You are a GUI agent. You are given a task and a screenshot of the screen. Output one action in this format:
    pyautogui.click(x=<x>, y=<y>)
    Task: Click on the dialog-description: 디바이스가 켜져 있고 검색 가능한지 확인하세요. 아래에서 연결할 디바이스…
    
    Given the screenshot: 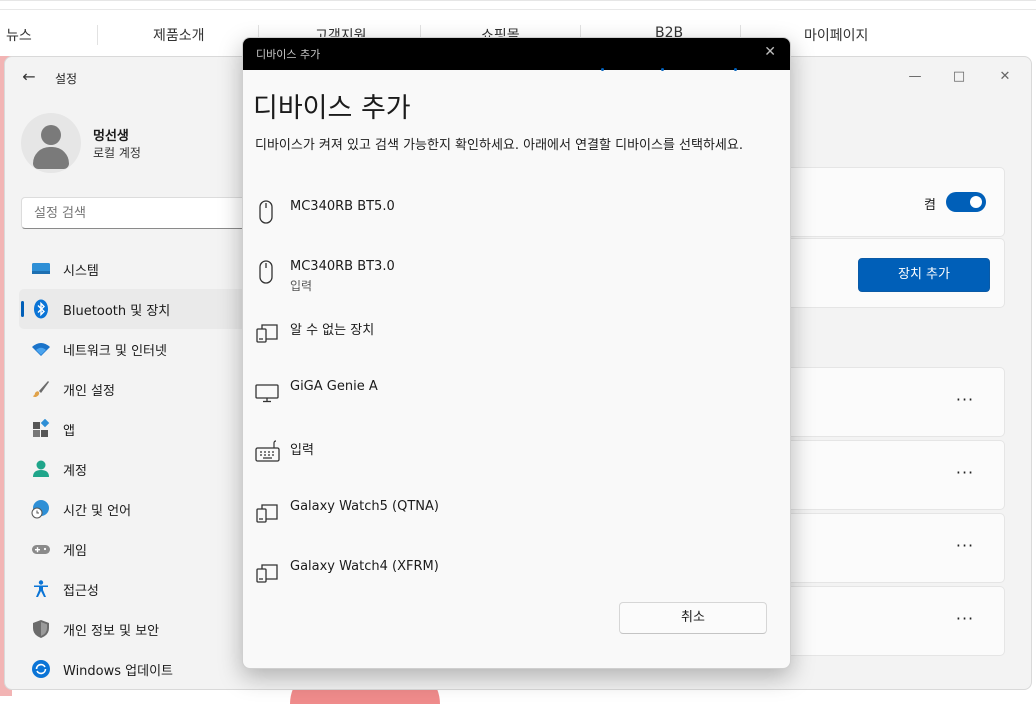 What is the action you would take?
    pyautogui.click(x=499, y=145)
    